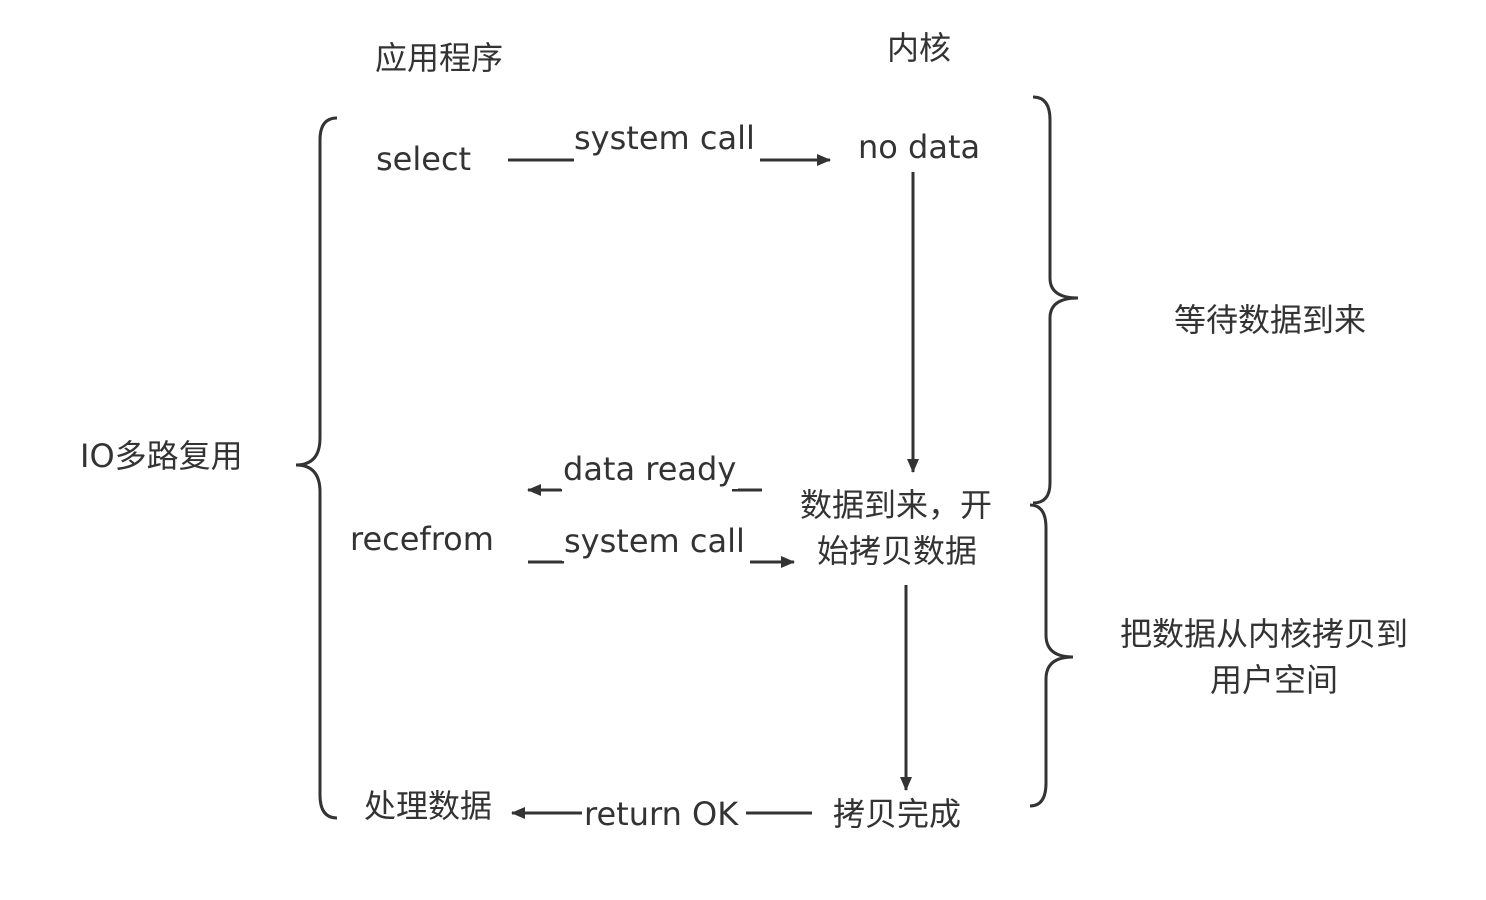 This screenshot has height=900, width=1486. What do you see at coordinates (650, 469) in the screenshot?
I see `message-data-ready: data ready` at bounding box center [650, 469].